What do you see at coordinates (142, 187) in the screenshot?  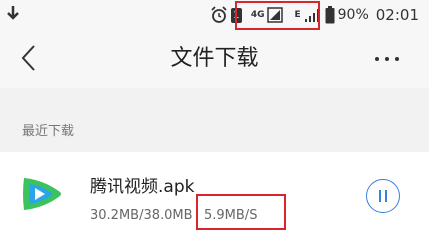 I see `file-name: 腾讯视频.apk` at bounding box center [142, 187].